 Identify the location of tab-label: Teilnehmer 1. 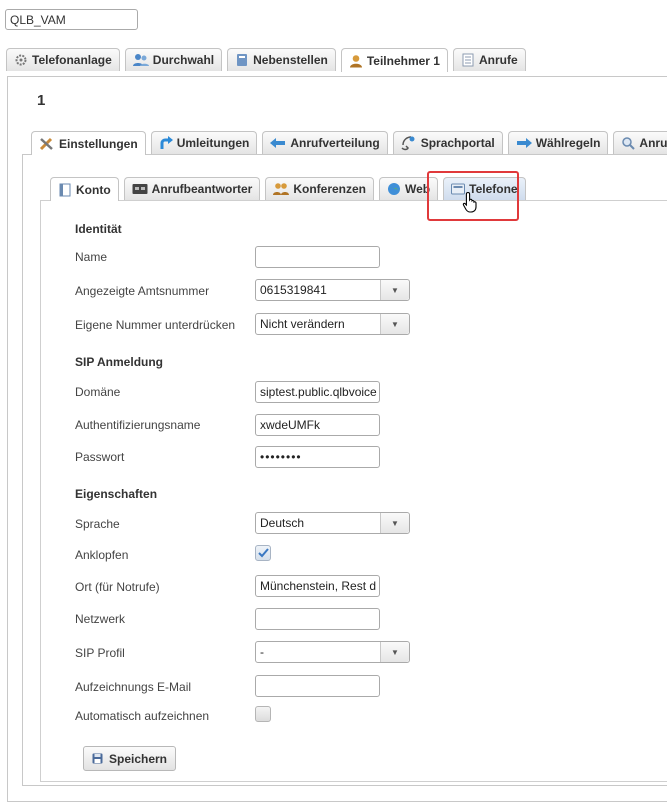
(403, 60).